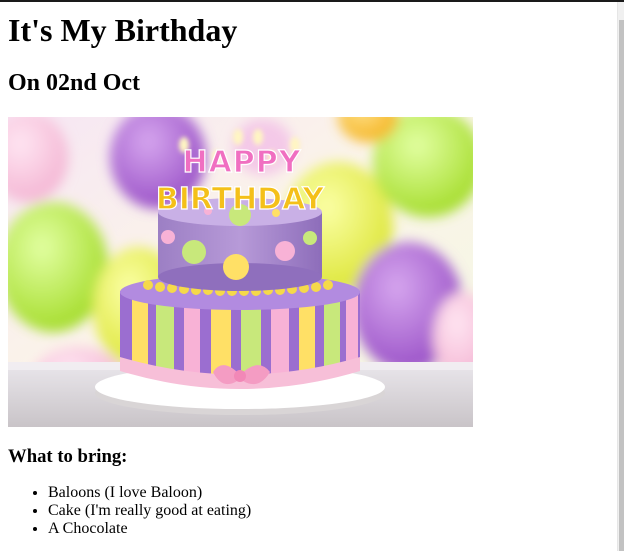  I want to click on page-title: It's My Birthday, so click(123, 30).